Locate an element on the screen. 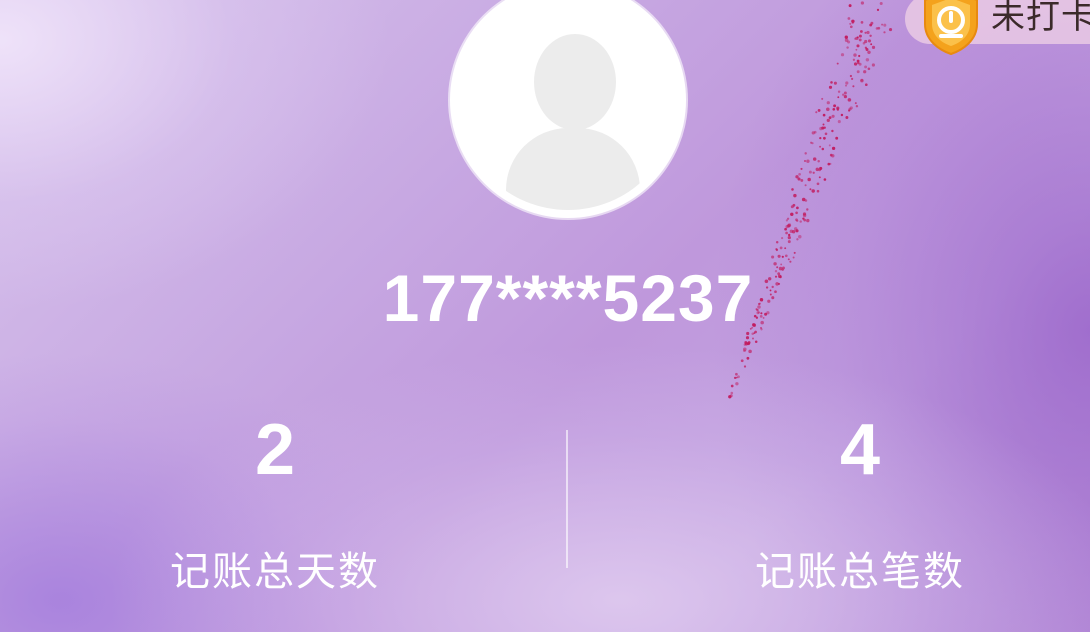 Image resolution: width=1090 pixels, height=632 pixels. stat-total-days-label: 记账总天数 is located at coordinates (275, 572).